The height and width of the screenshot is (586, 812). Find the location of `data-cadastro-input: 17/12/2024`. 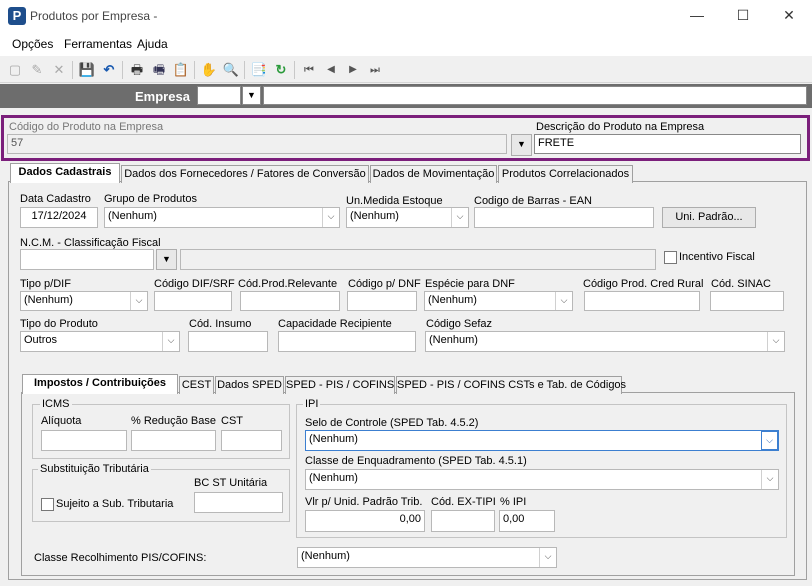

data-cadastro-input: 17/12/2024 is located at coordinates (59, 217).